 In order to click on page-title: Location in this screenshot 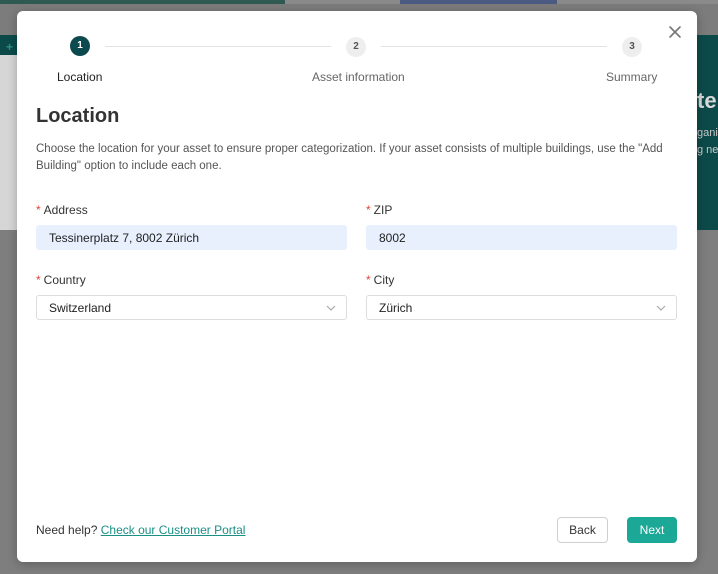, I will do `click(78, 116)`.